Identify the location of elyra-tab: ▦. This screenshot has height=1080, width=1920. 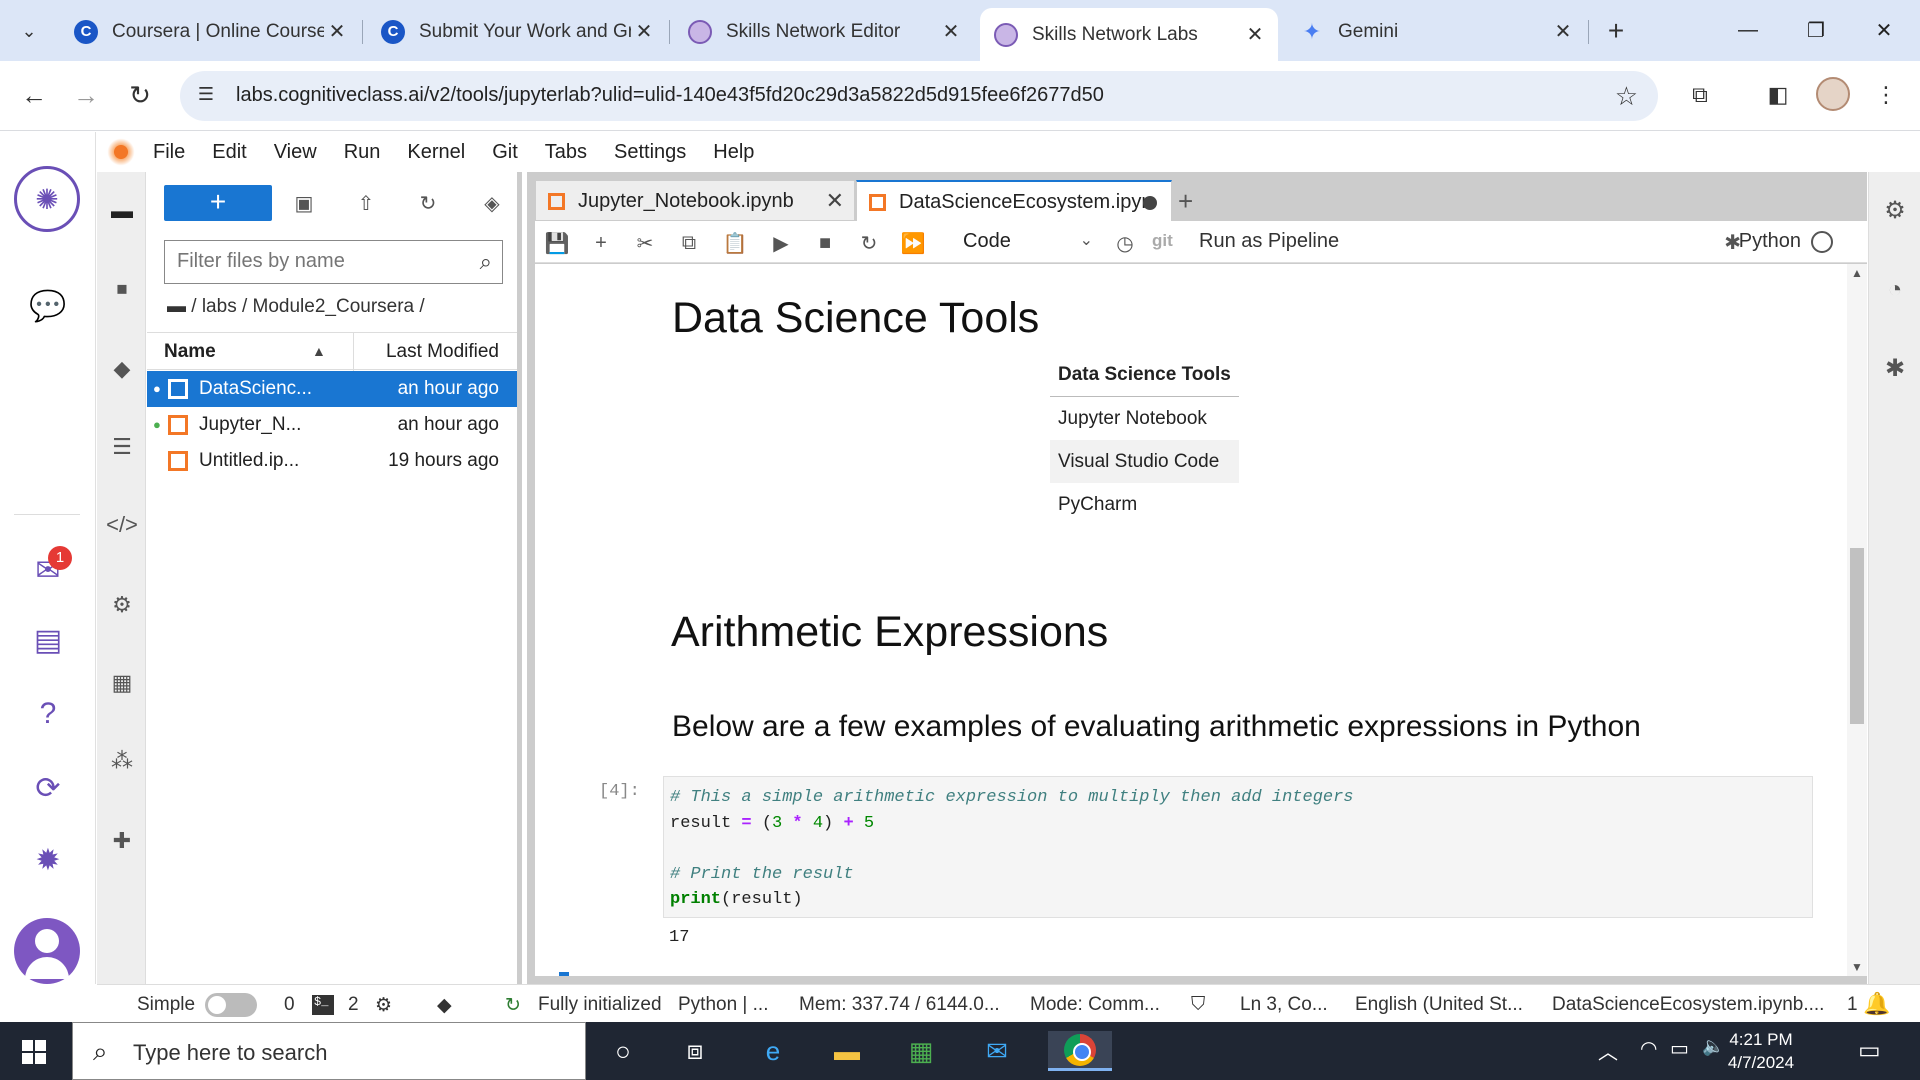
(122, 683).